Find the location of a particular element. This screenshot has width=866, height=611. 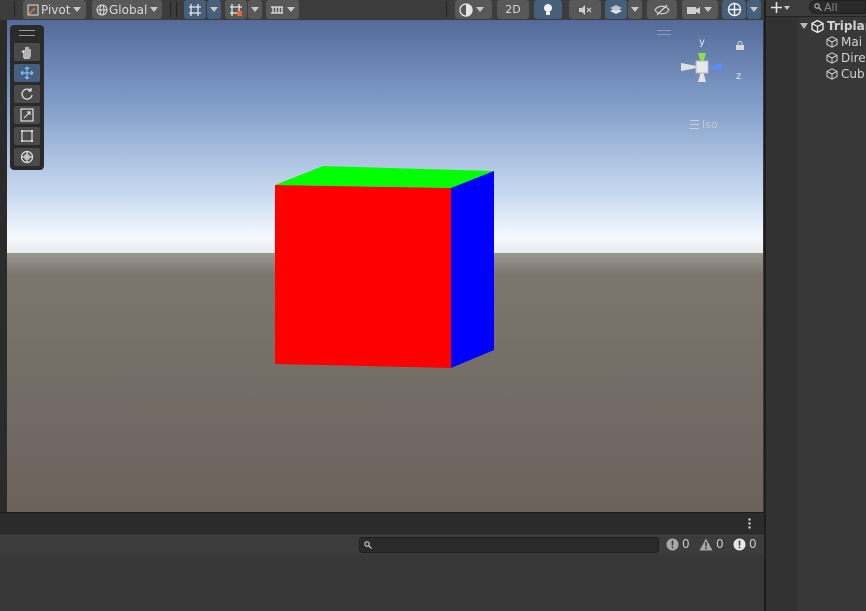

rect-transform-icon is located at coordinates (27, 136).